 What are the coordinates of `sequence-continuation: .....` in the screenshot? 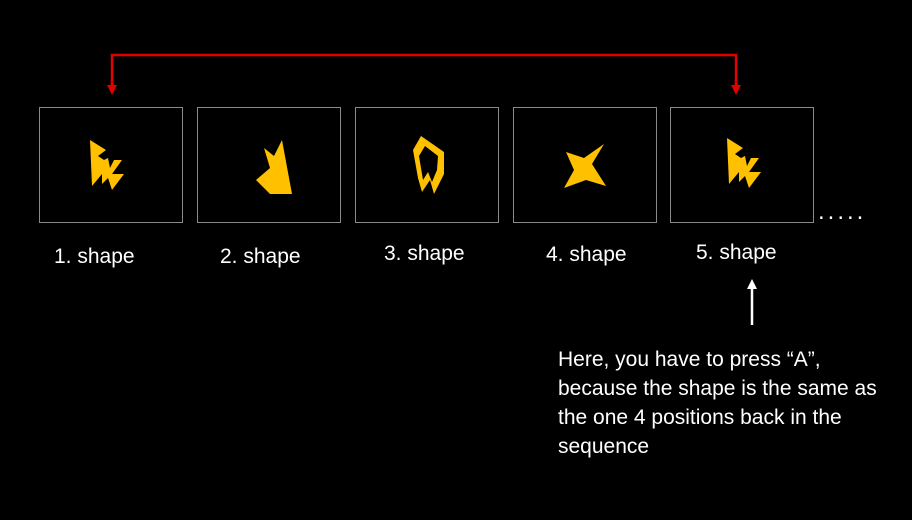 It's located at (842, 211).